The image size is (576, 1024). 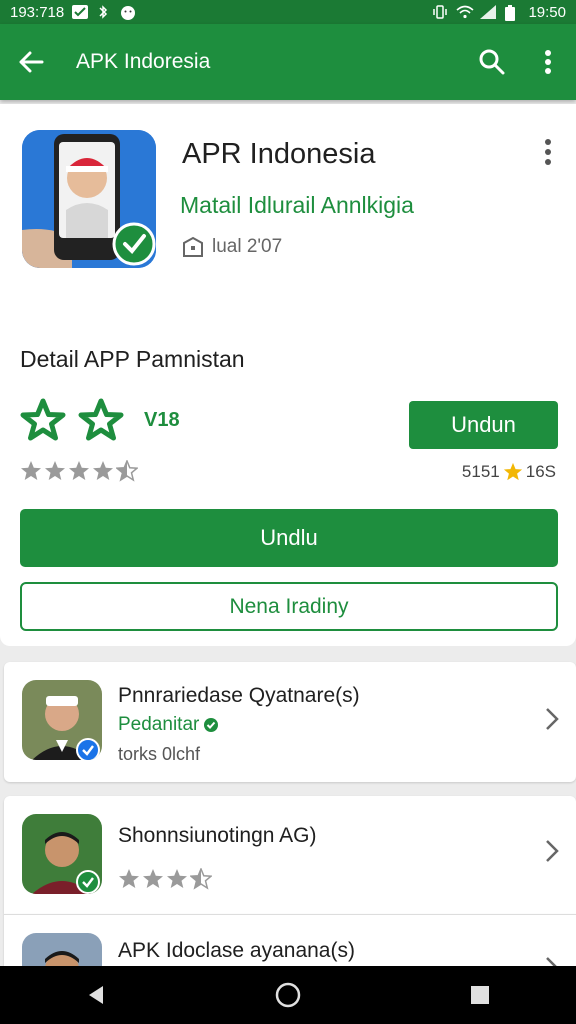 I want to click on star-filled-icon, so click(x=512, y=471).